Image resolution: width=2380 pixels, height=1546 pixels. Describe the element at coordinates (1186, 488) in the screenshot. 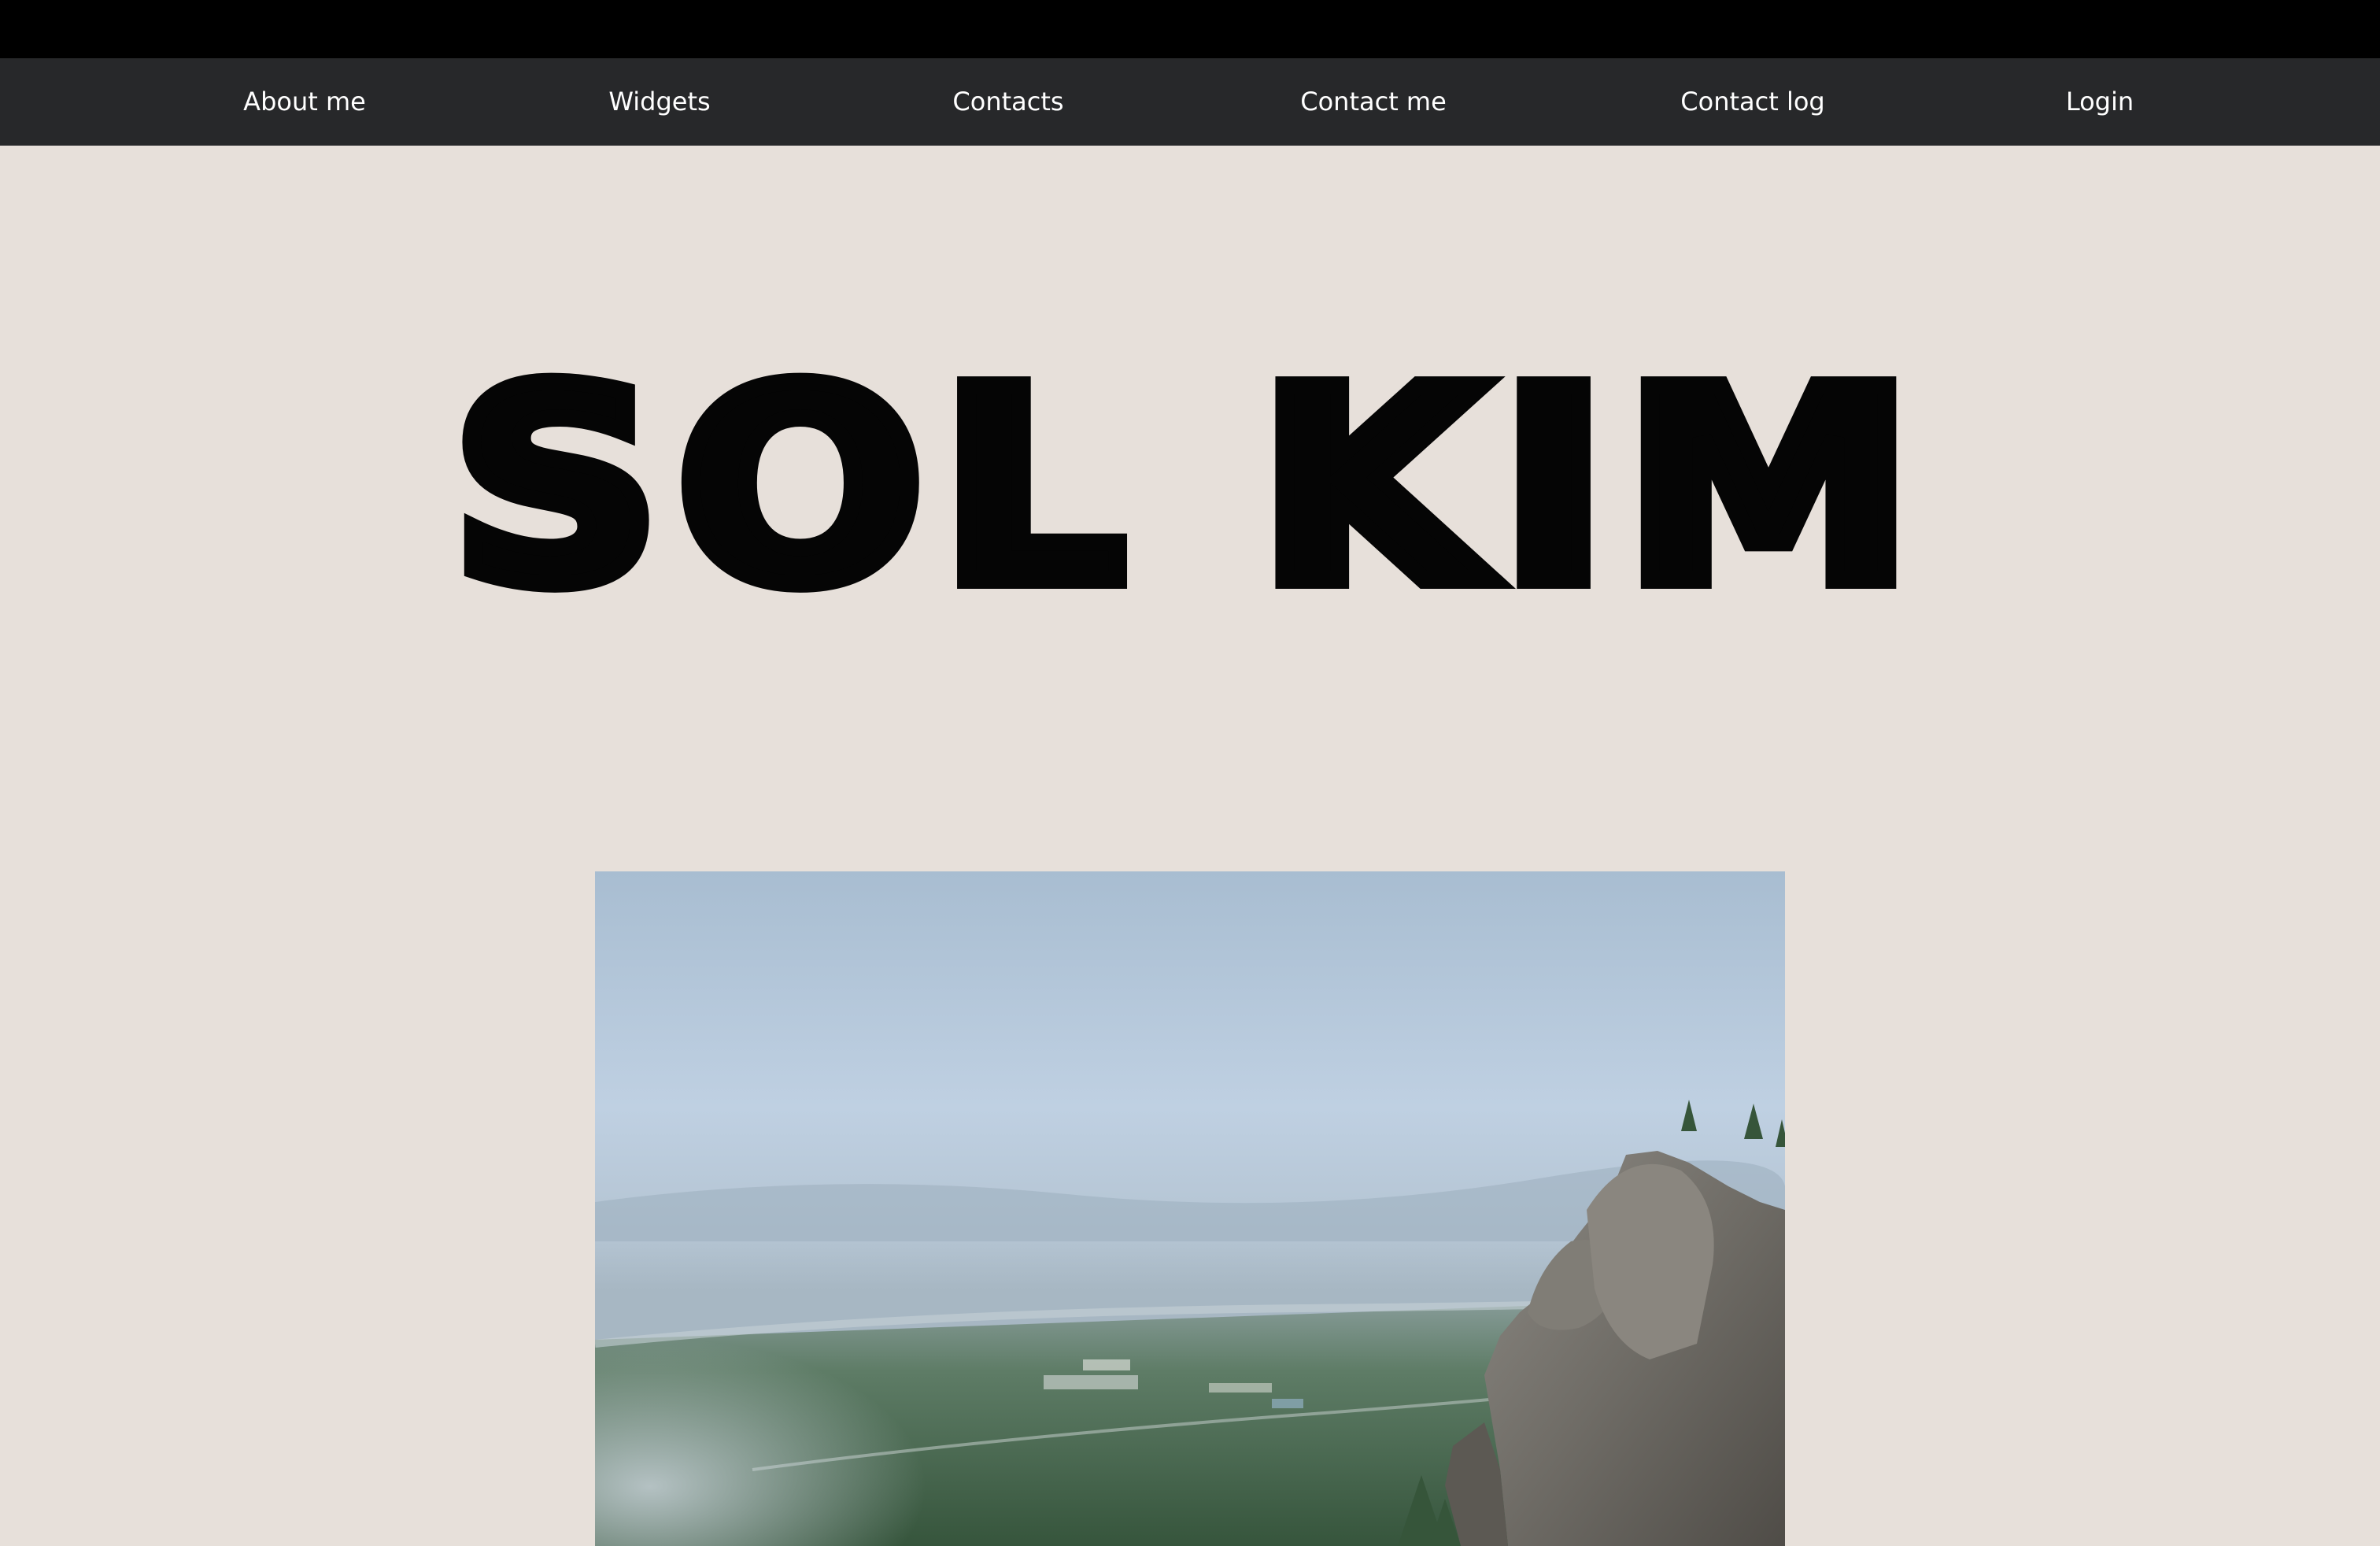

I see `hero-title: SOL KIM` at that location.